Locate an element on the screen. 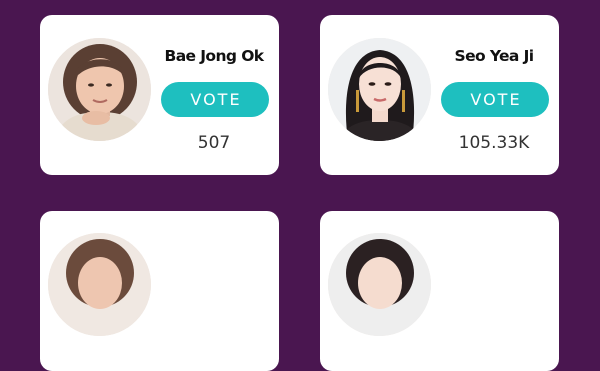  candidate-name: Bae Jong Ok is located at coordinates (214, 56).